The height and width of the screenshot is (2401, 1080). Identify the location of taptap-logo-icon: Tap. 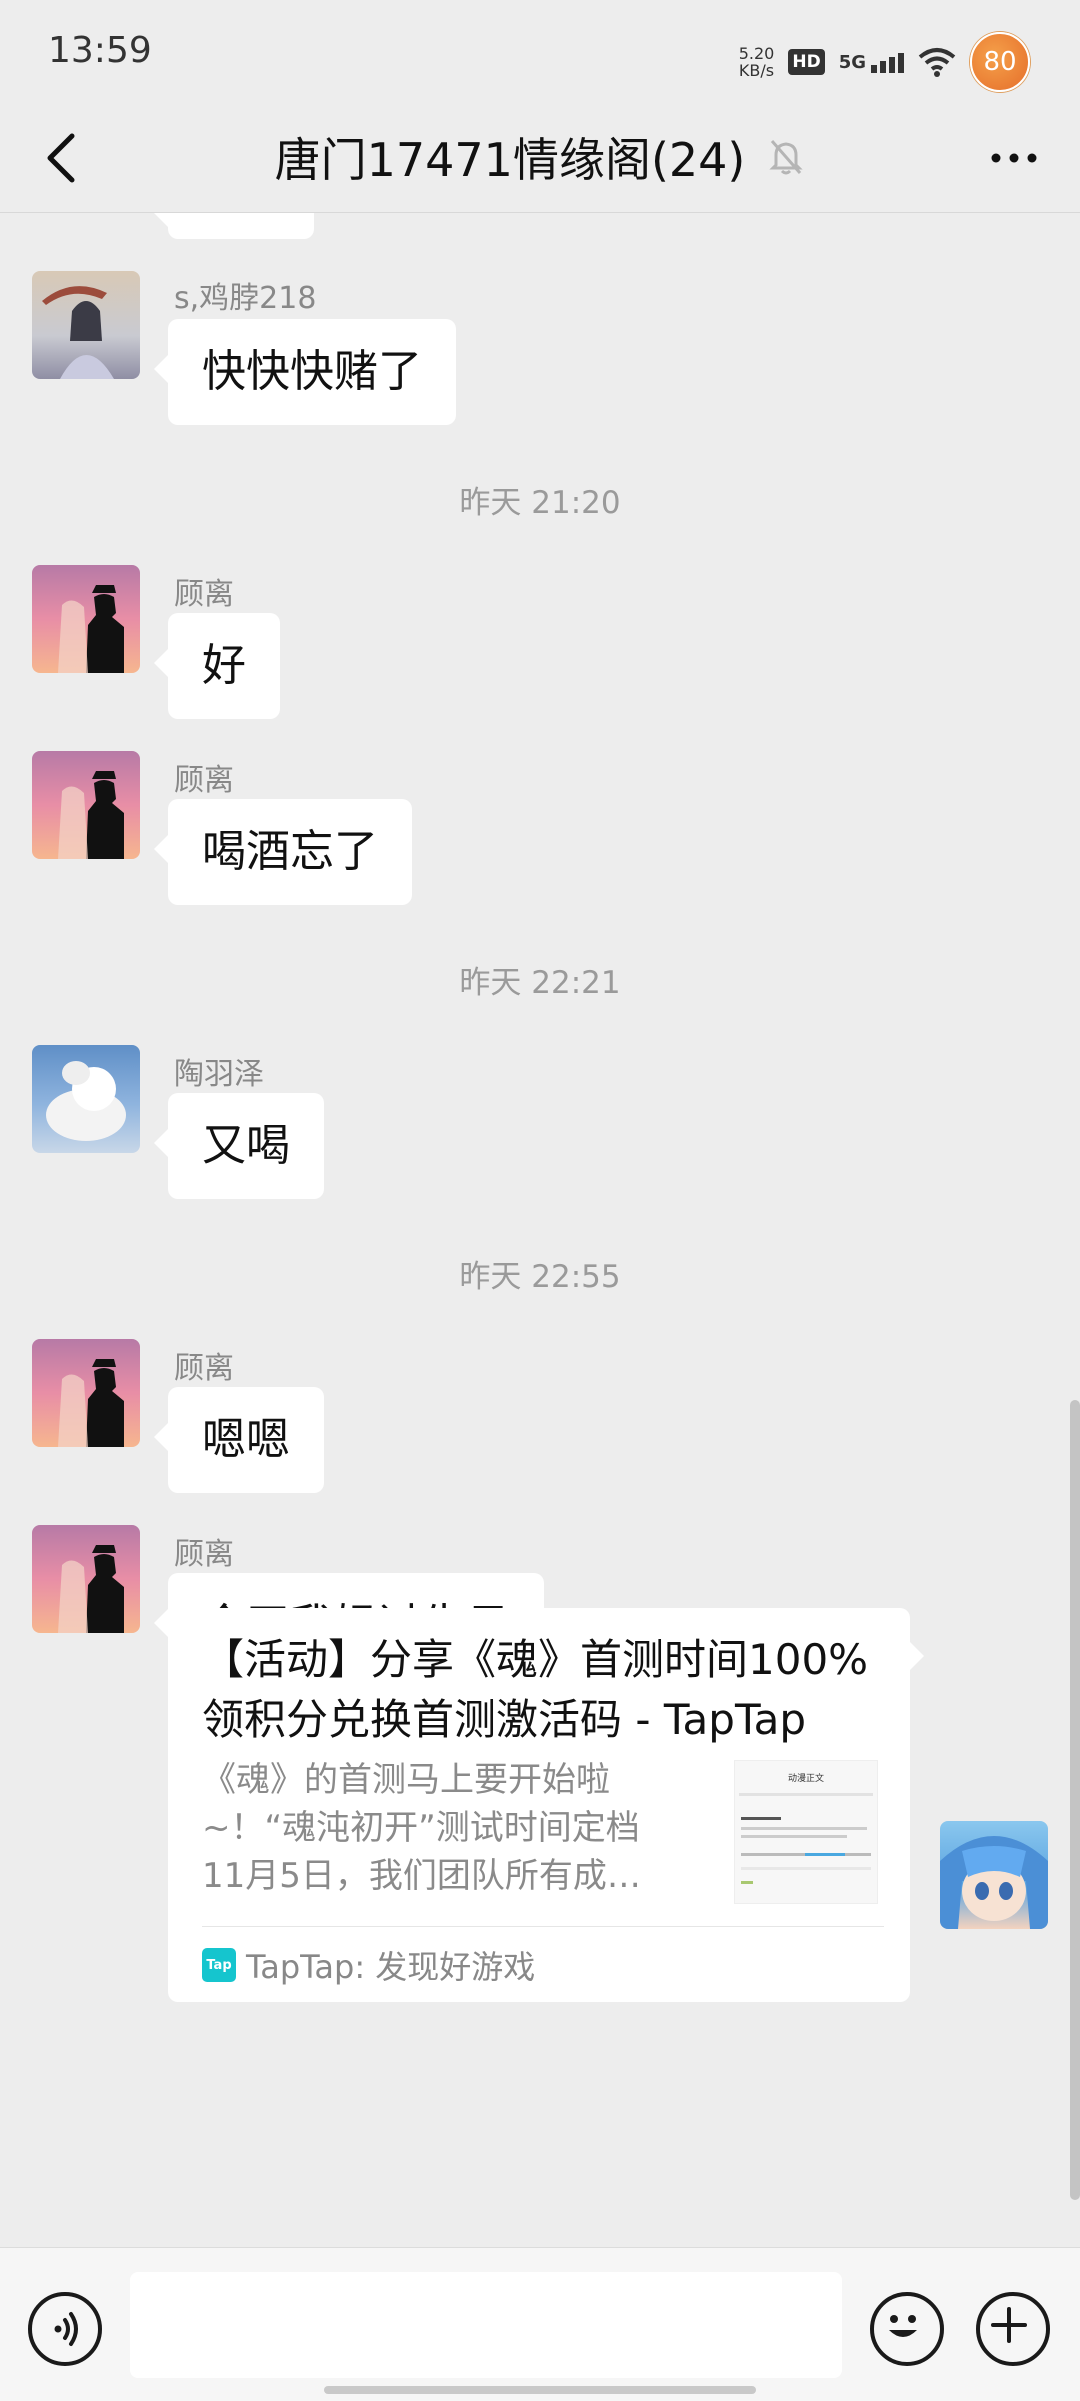
(219, 1965).